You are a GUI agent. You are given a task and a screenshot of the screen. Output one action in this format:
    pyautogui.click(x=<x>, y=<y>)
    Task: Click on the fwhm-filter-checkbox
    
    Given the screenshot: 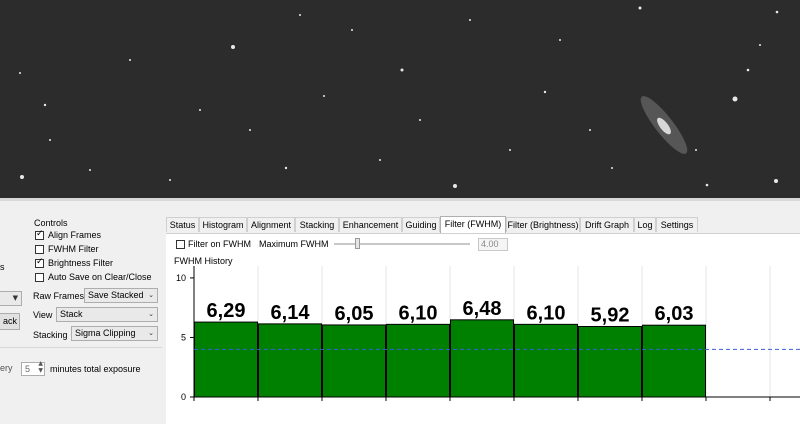 What is the action you would take?
    pyautogui.click(x=39, y=249)
    